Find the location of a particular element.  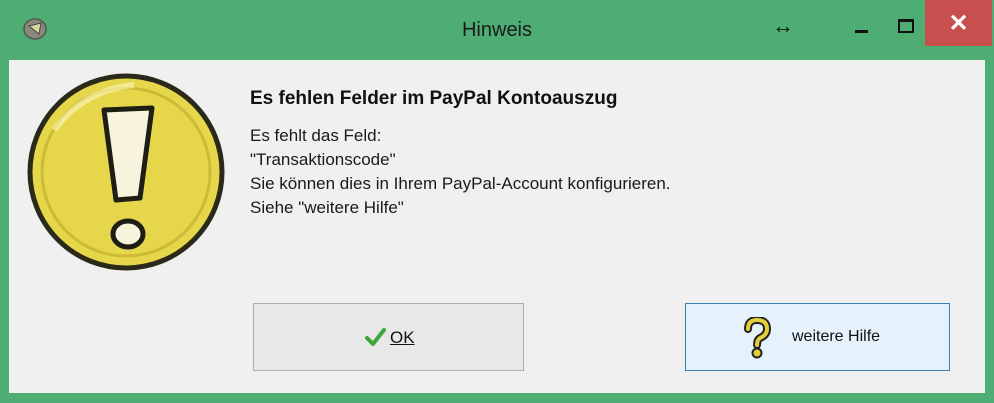

maximize-button is located at coordinates (906, 25).